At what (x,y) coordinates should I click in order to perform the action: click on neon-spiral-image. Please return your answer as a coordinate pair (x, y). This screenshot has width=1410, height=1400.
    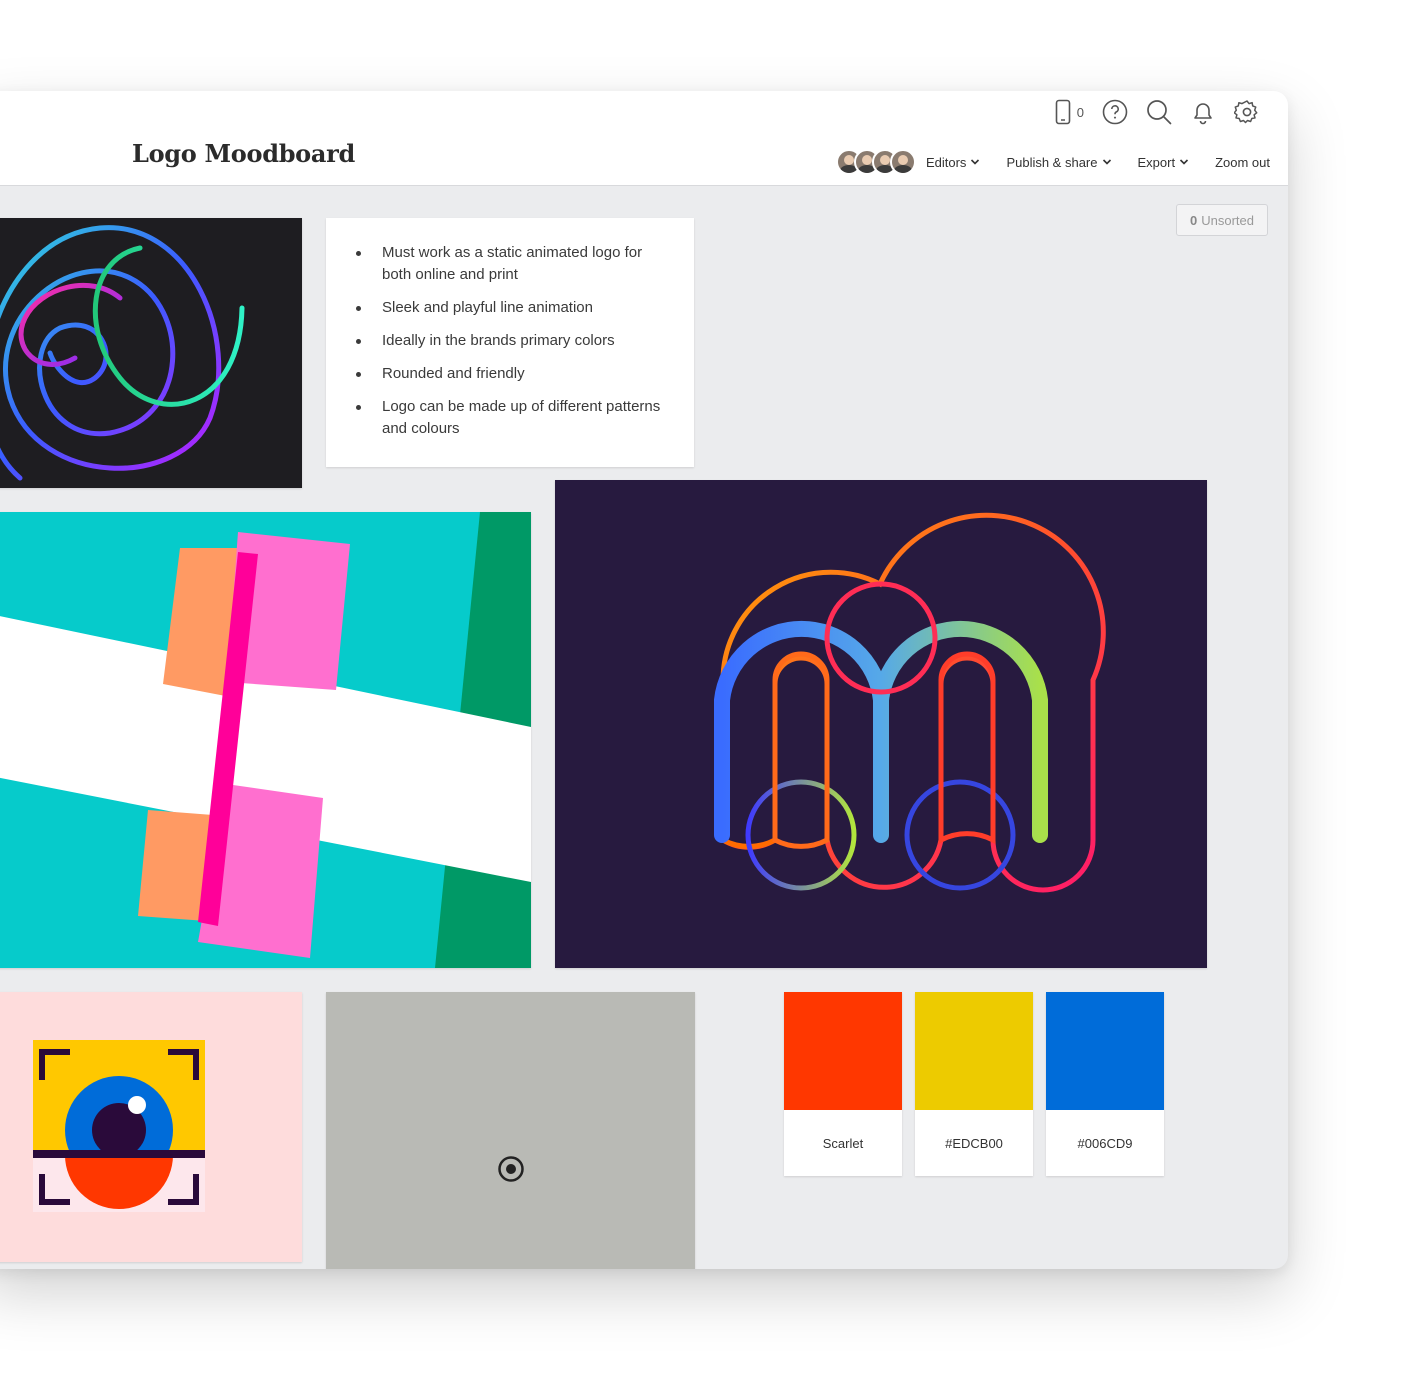
    Looking at the image, I should click on (151, 353).